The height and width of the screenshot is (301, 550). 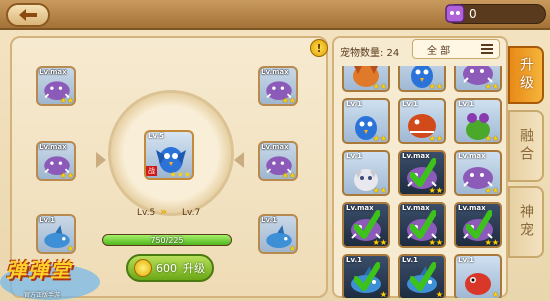 What do you see at coordinates (180, 174) in the screenshot?
I see `main-pet-stars: ★★★` at bounding box center [180, 174].